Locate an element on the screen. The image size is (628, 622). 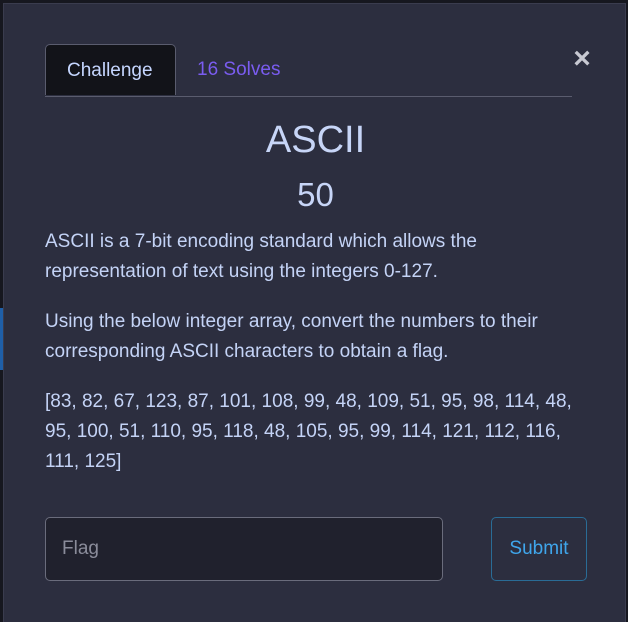
close-icon: × is located at coordinates (582, 59).